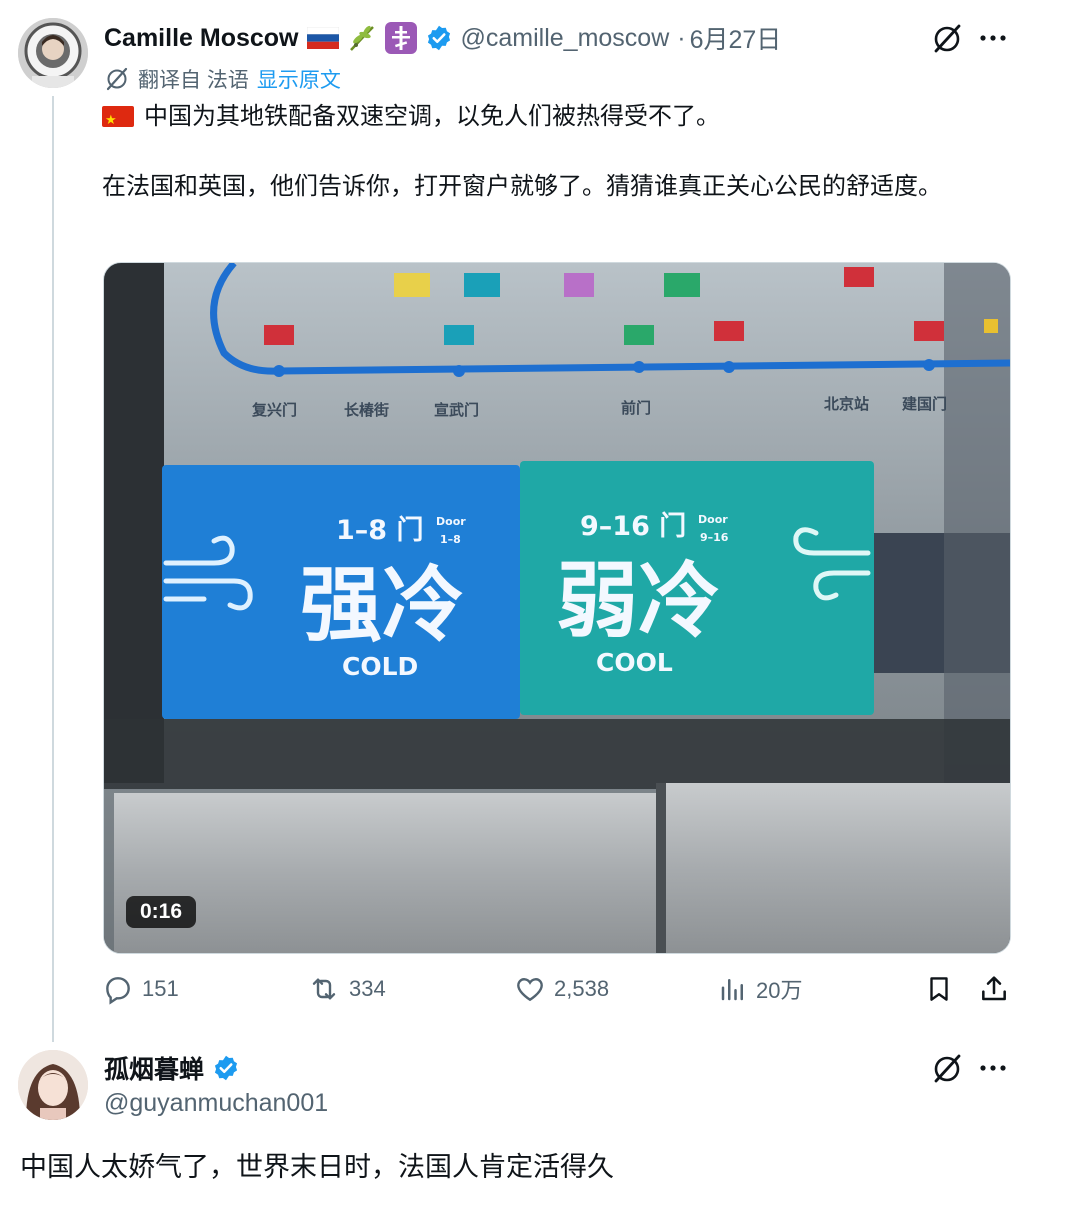  Describe the element at coordinates (140, 989) in the screenshot. I see `reply-button: 151` at that location.